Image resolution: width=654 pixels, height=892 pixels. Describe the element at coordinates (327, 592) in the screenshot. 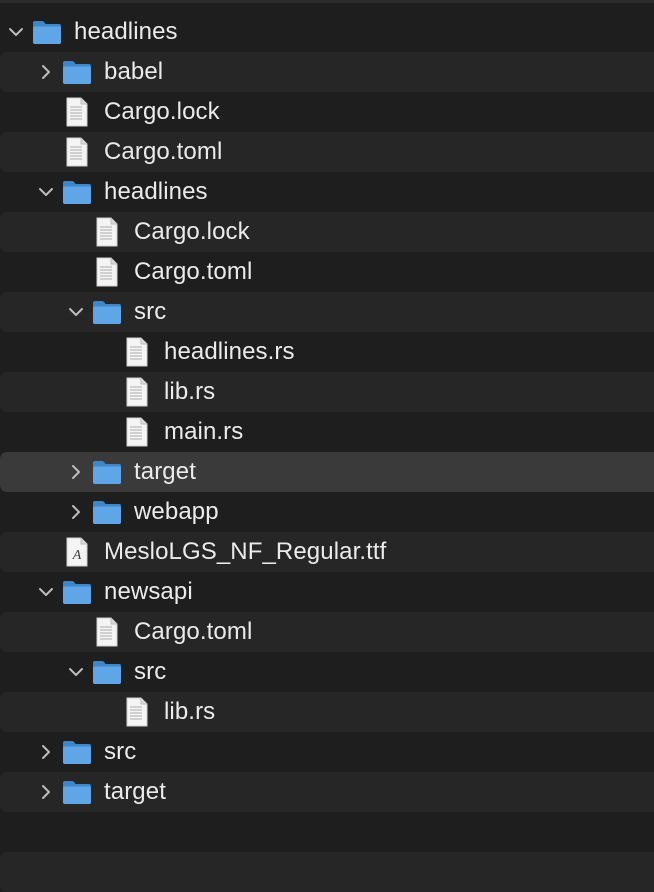

I see `tree-row-newsapi: newsapi` at that location.